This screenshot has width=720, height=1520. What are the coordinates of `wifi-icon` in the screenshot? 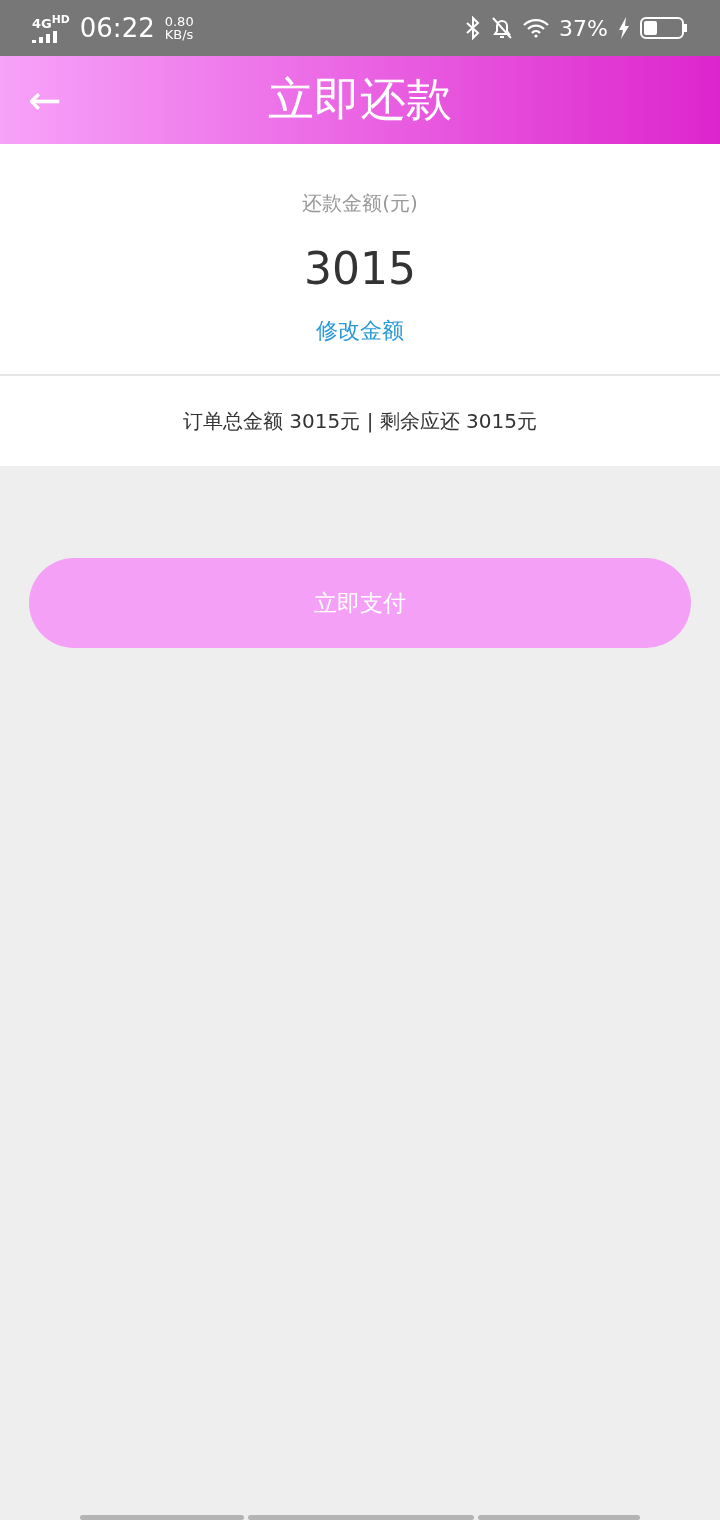 It's located at (536, 28).